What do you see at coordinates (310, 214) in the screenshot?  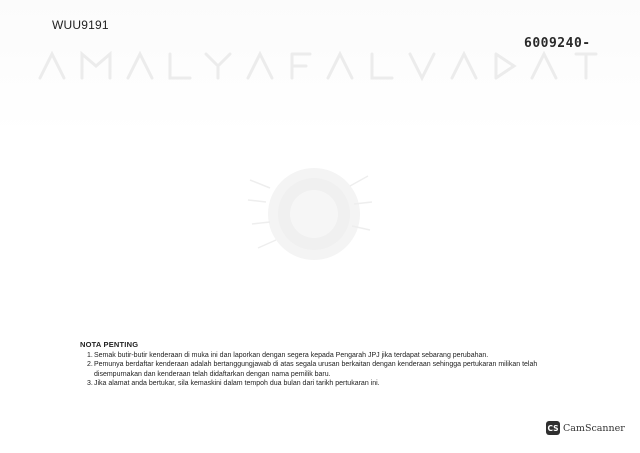 I see `faded-seal-icon` at bounding box center [310, 214].